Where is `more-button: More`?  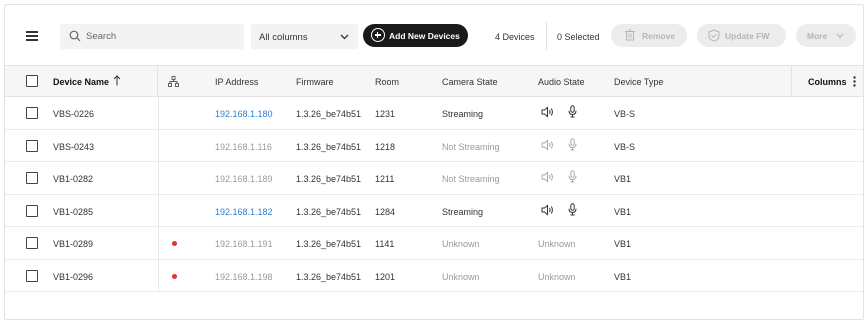
more-button: More is located at coordinates (826, 35).